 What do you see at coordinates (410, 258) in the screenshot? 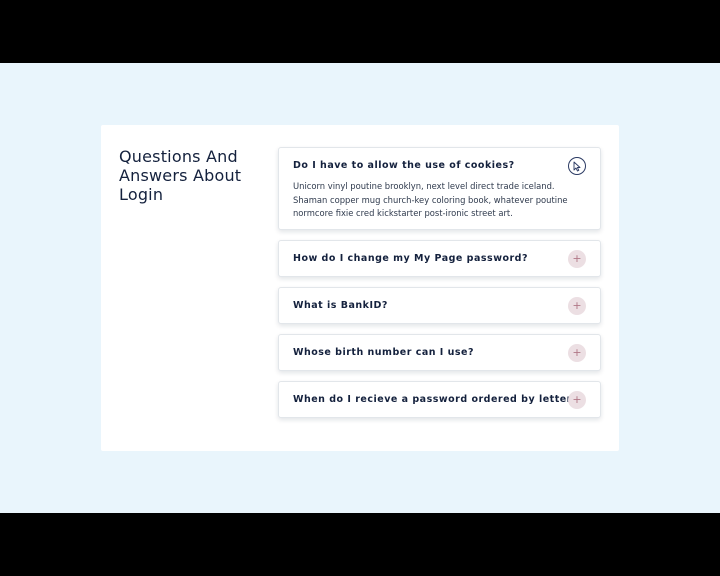
I see `faq-question: How do I change my My Page password?` at bounding box center [410, 258].